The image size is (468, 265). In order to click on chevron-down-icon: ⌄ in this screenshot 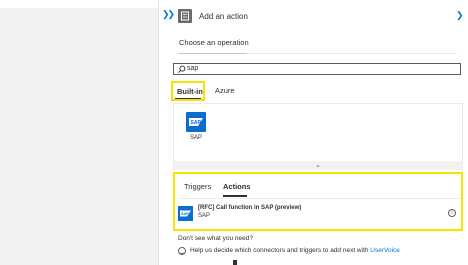, I will do `click(318, 165)`.